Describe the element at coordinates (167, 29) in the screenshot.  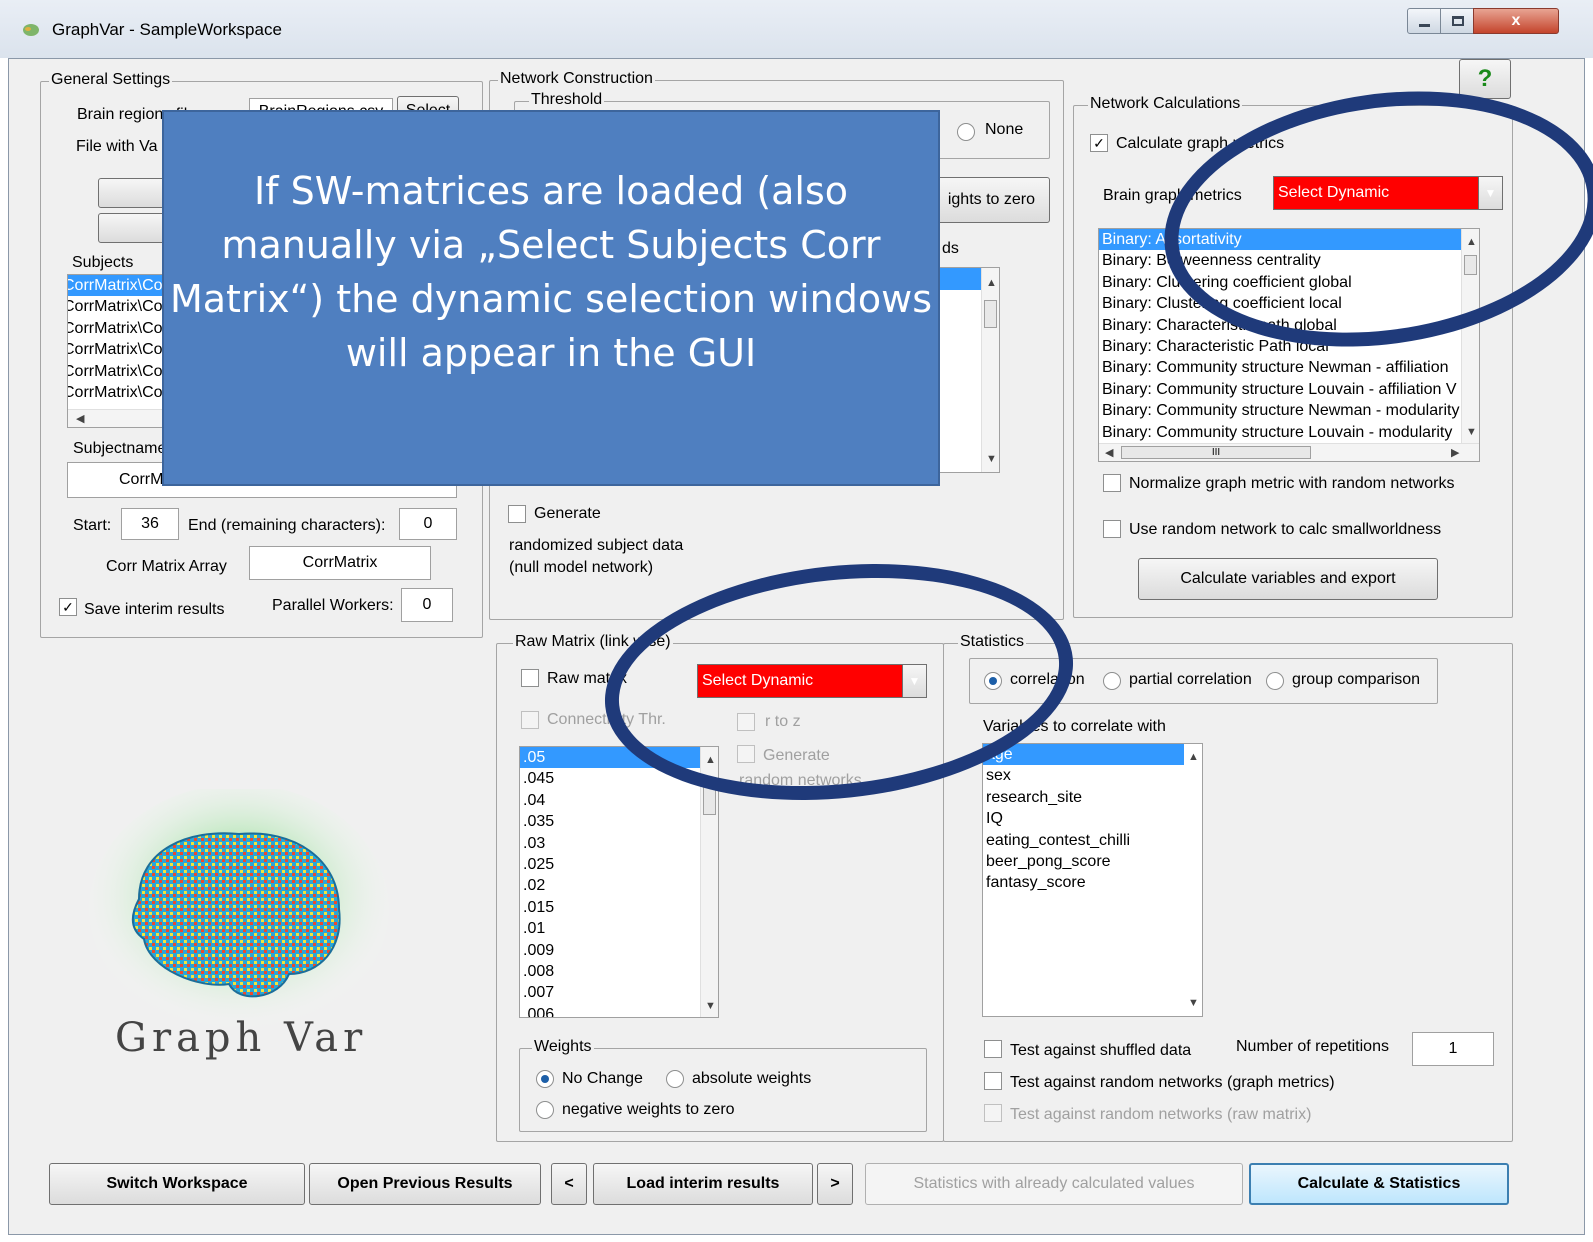
I see `window-title: GraphVar - SampleWorkspace` at that location.